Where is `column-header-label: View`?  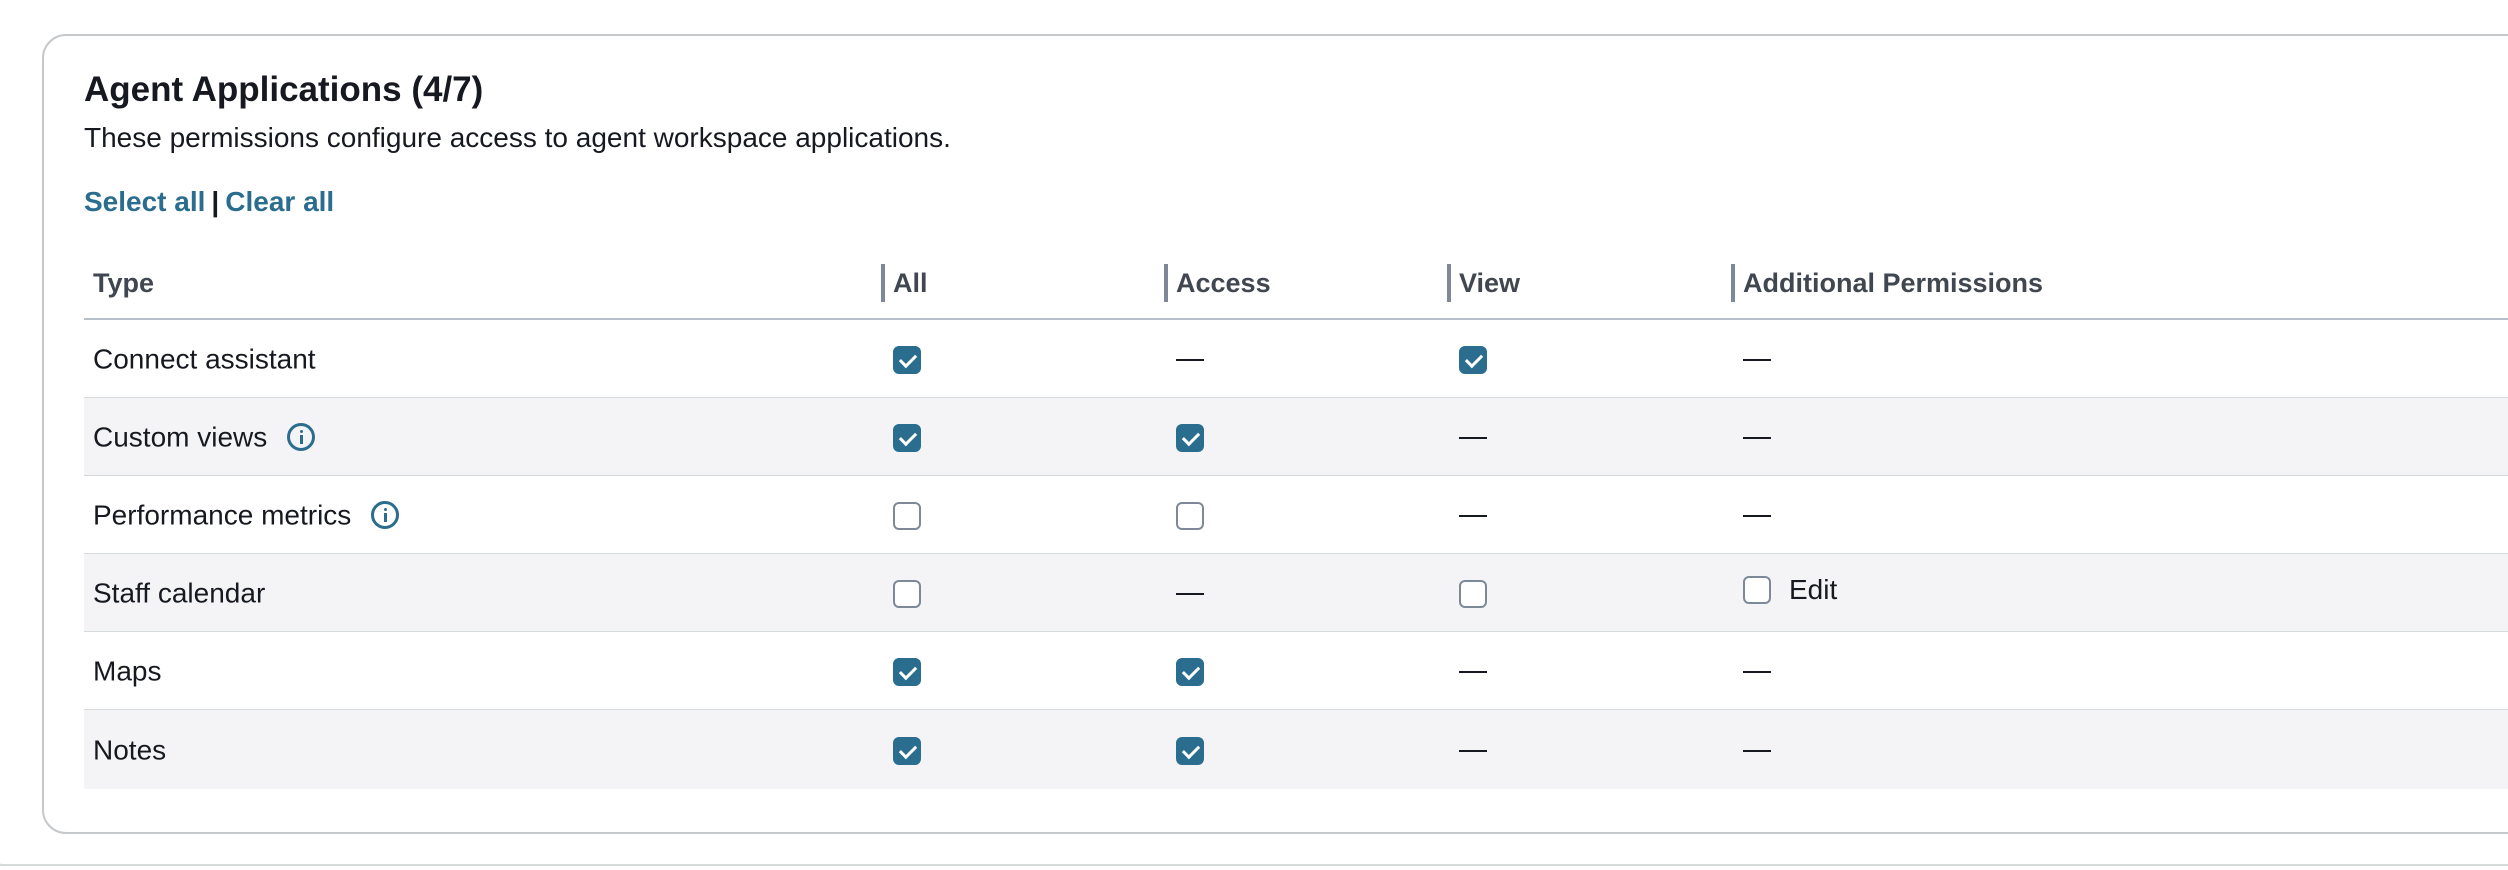 column-header-label: View is located at coordinates (1490, 282).